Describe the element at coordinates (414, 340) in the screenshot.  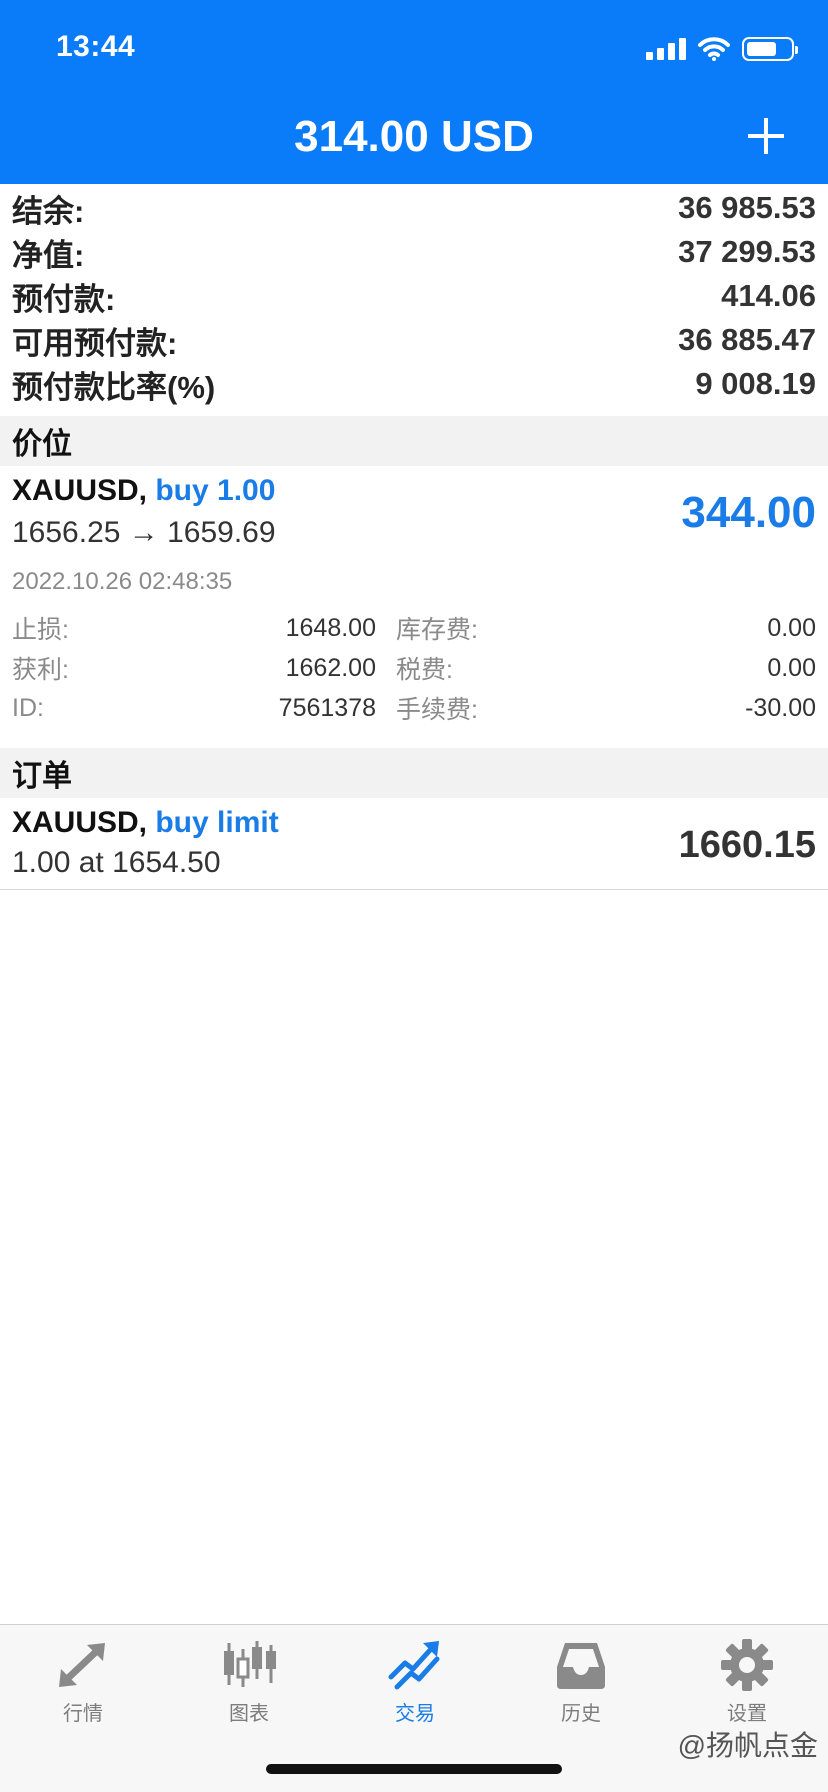
I see `summary-row-free-margin: 可用预付款: 36 885.47` at that location.